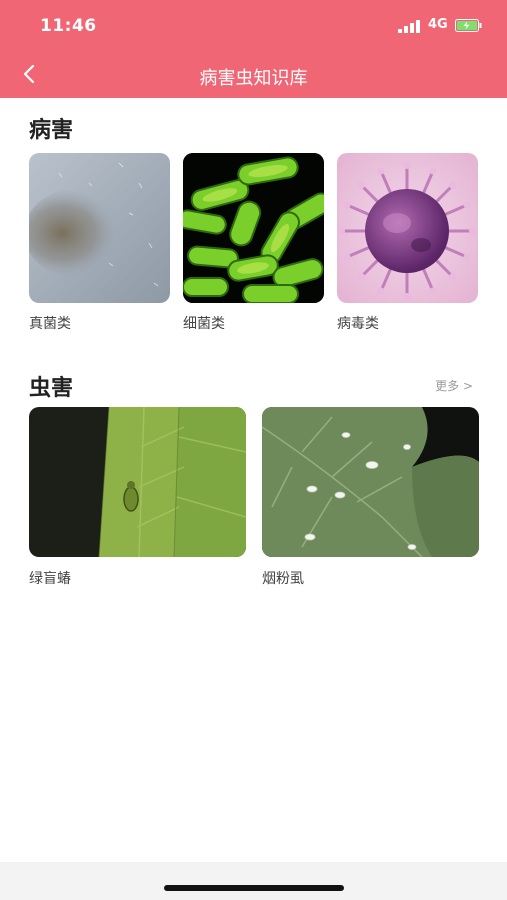  I want to click on disease-item-virus: 病毒类, so click(407, 242).